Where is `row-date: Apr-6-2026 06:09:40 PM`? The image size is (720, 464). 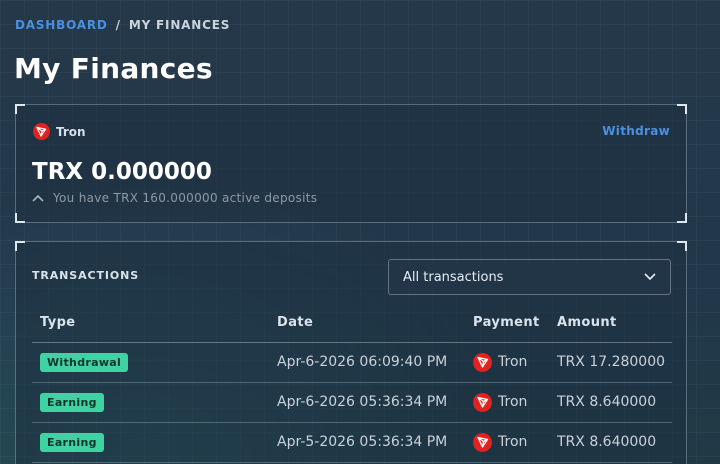 row-date: Apr-6-2026 06:09:40 PM is located at coordinates (367, 362).